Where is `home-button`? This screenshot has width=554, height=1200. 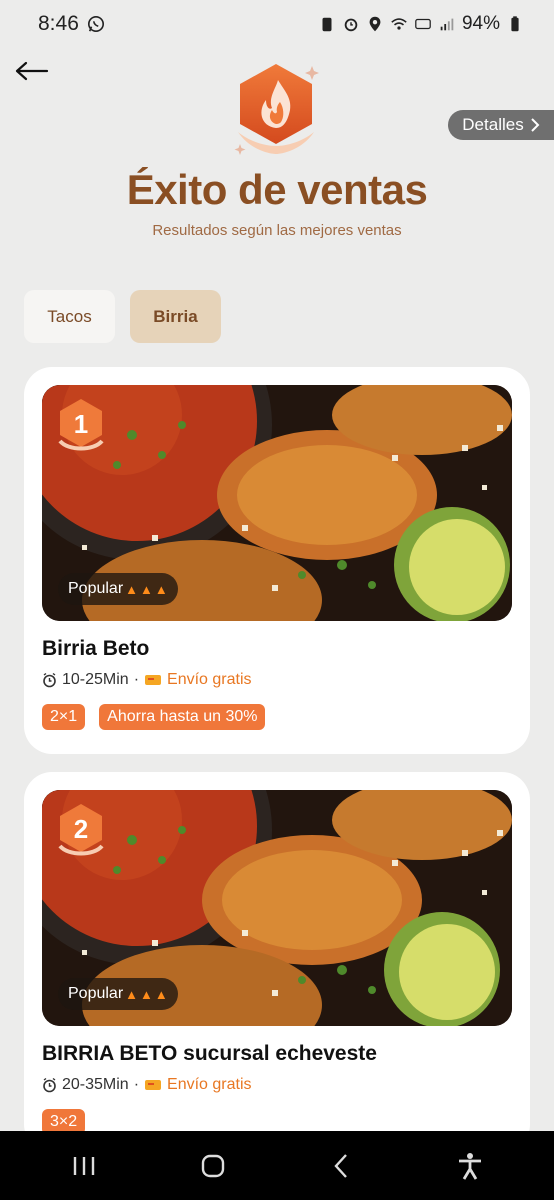
home-button is located at coordinates (213, 1166).